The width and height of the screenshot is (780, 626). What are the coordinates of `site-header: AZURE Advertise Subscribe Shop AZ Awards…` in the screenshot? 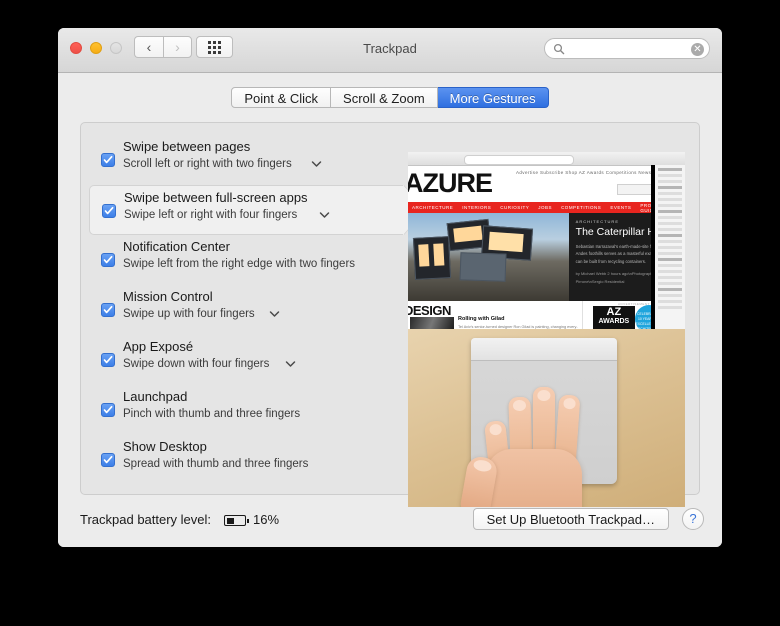 It's located at (546, 184).